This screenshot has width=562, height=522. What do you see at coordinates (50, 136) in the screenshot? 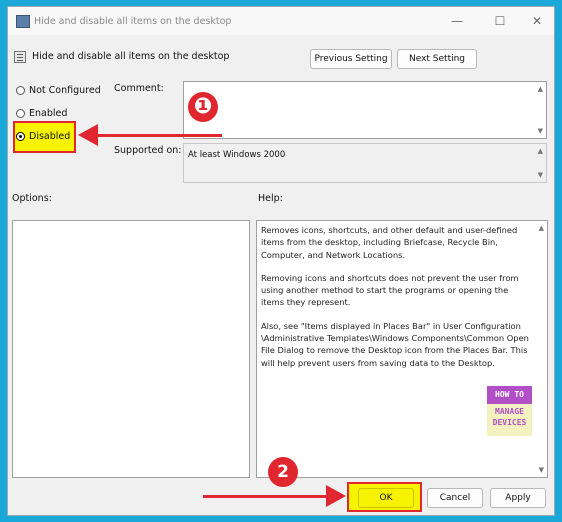
I see `radio-label: Disabled` at bounding box center [50, 136].